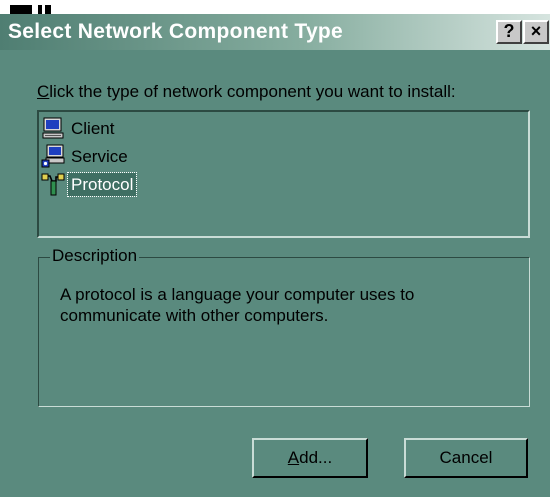  What do you see at coordinates (53, 156) in the screenshot?
I see `service-icon` at bounding box center [53, 156].